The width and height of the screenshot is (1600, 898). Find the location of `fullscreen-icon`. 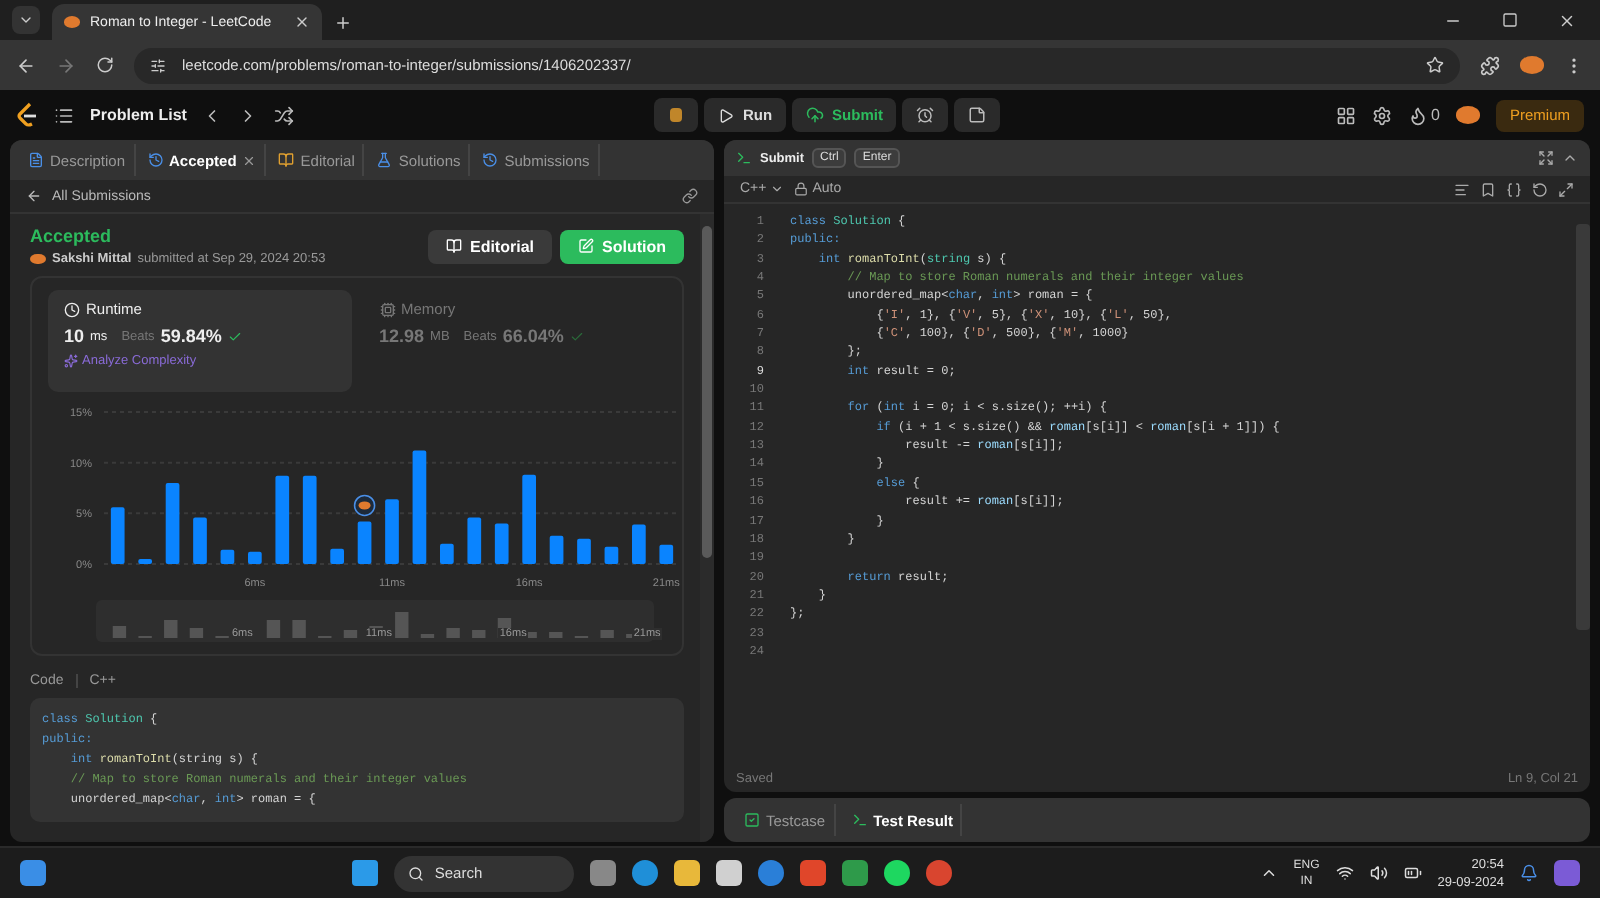

fullscreen-icon is located at coordinates (1546, 158).